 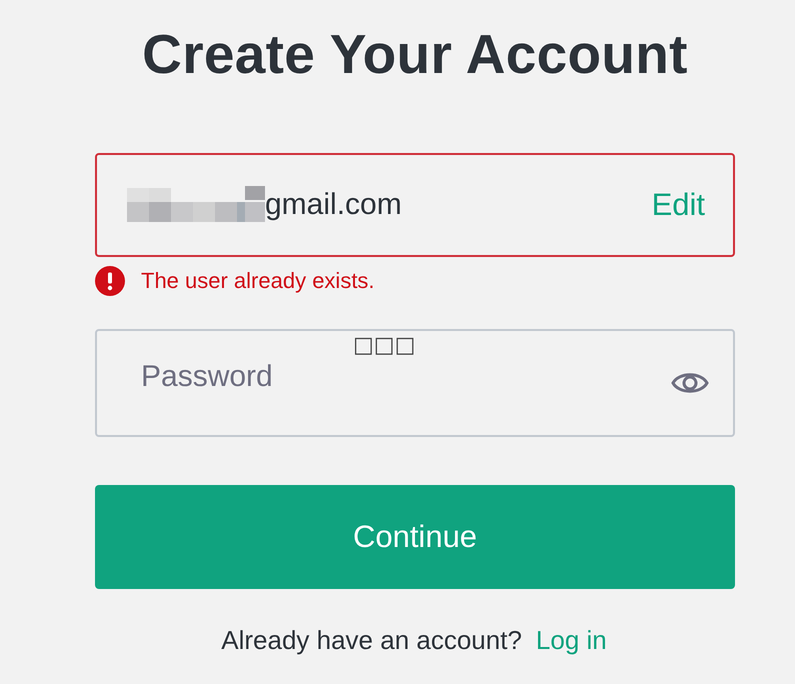 What do you see at coordinates (384, 345) in the screenshot?
I see `missing-glyph-text: □□□` at bounding box center [384, 345].